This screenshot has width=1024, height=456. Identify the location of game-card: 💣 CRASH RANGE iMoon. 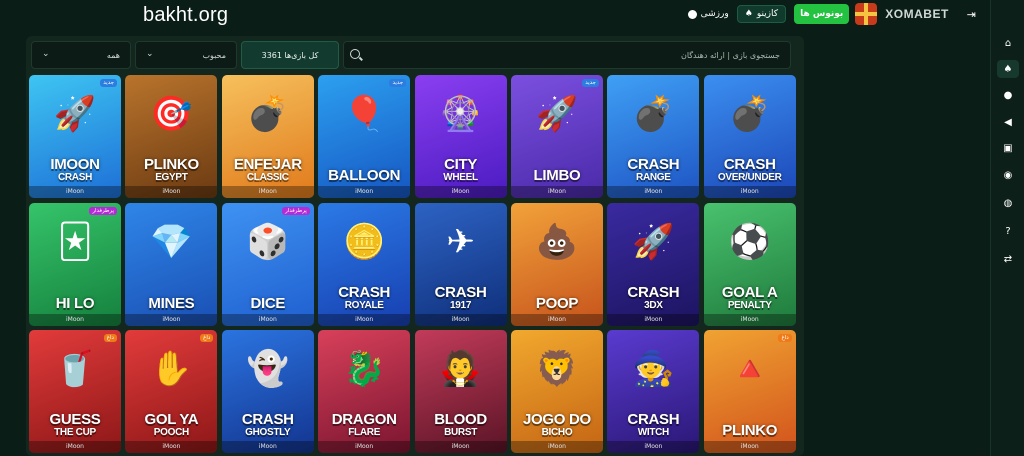
(653, 136).